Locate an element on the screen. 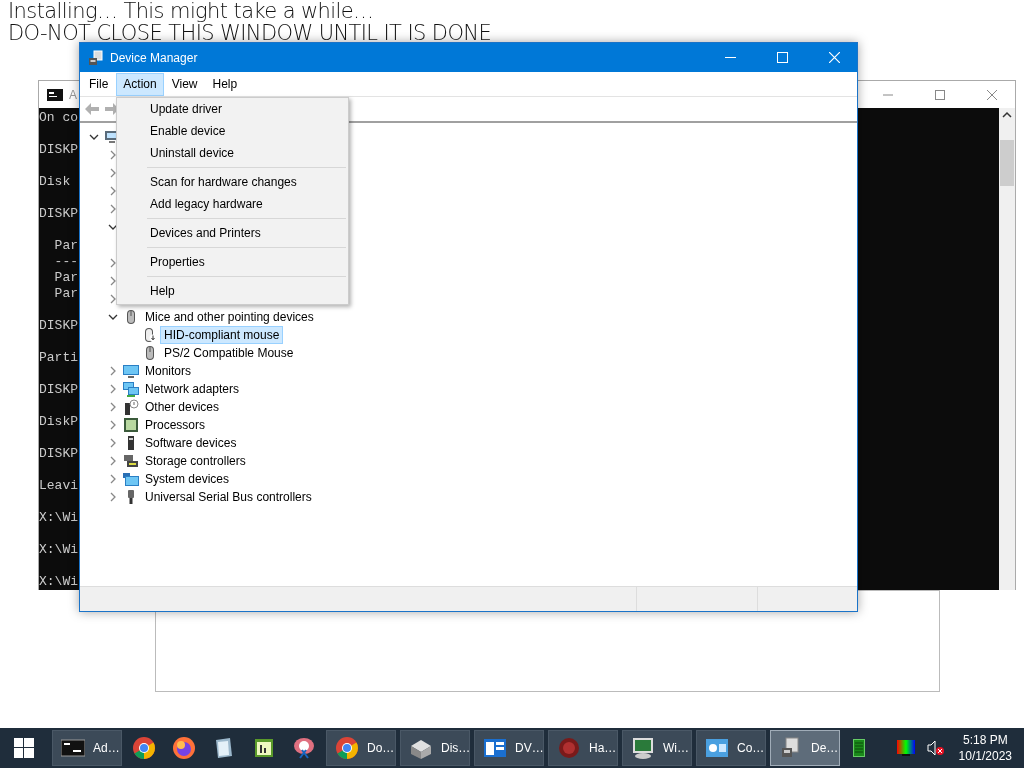 The height and width of the screenshot is (768, 1024). console-line: Disk is located at coordinates (55, 182).